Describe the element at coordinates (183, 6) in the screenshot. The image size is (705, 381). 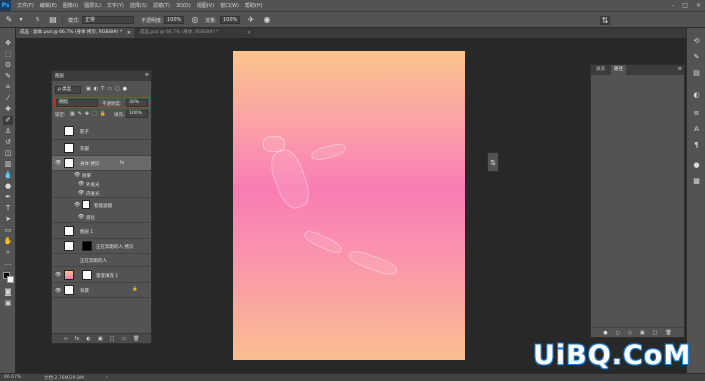
I see `menu-3d: 3D(D)` at that location.